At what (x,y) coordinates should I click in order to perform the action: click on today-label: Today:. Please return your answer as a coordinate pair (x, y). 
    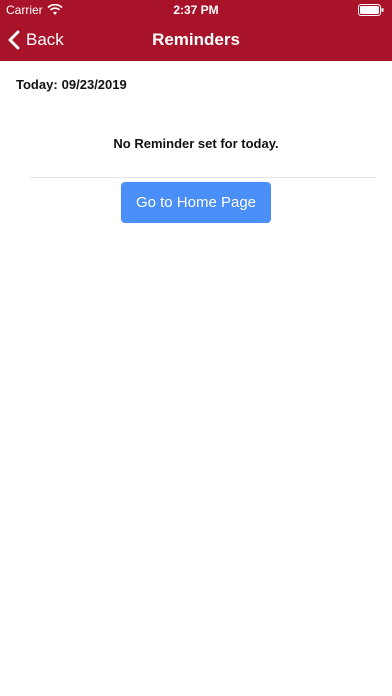
    Looking at the image, I should click on (37, 84).